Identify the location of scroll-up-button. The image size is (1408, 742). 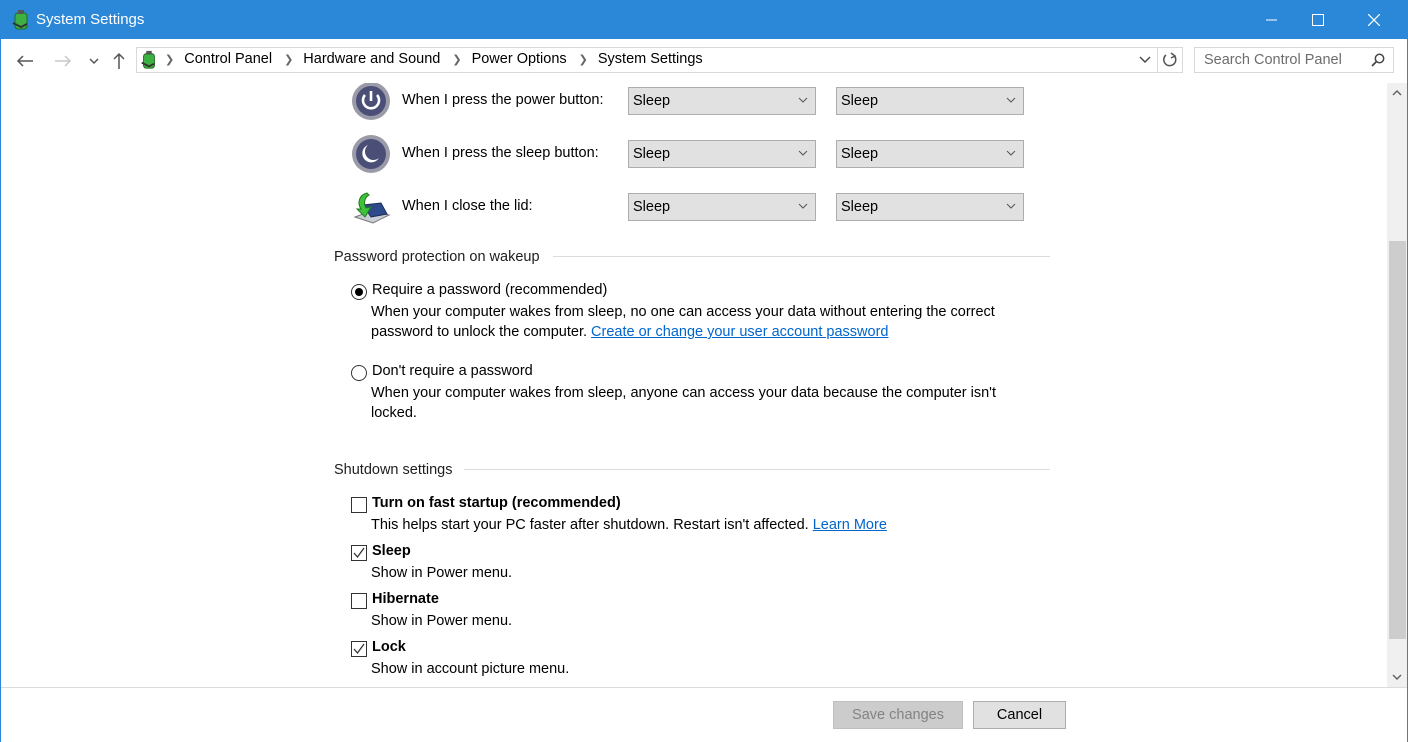
(1397, 93).